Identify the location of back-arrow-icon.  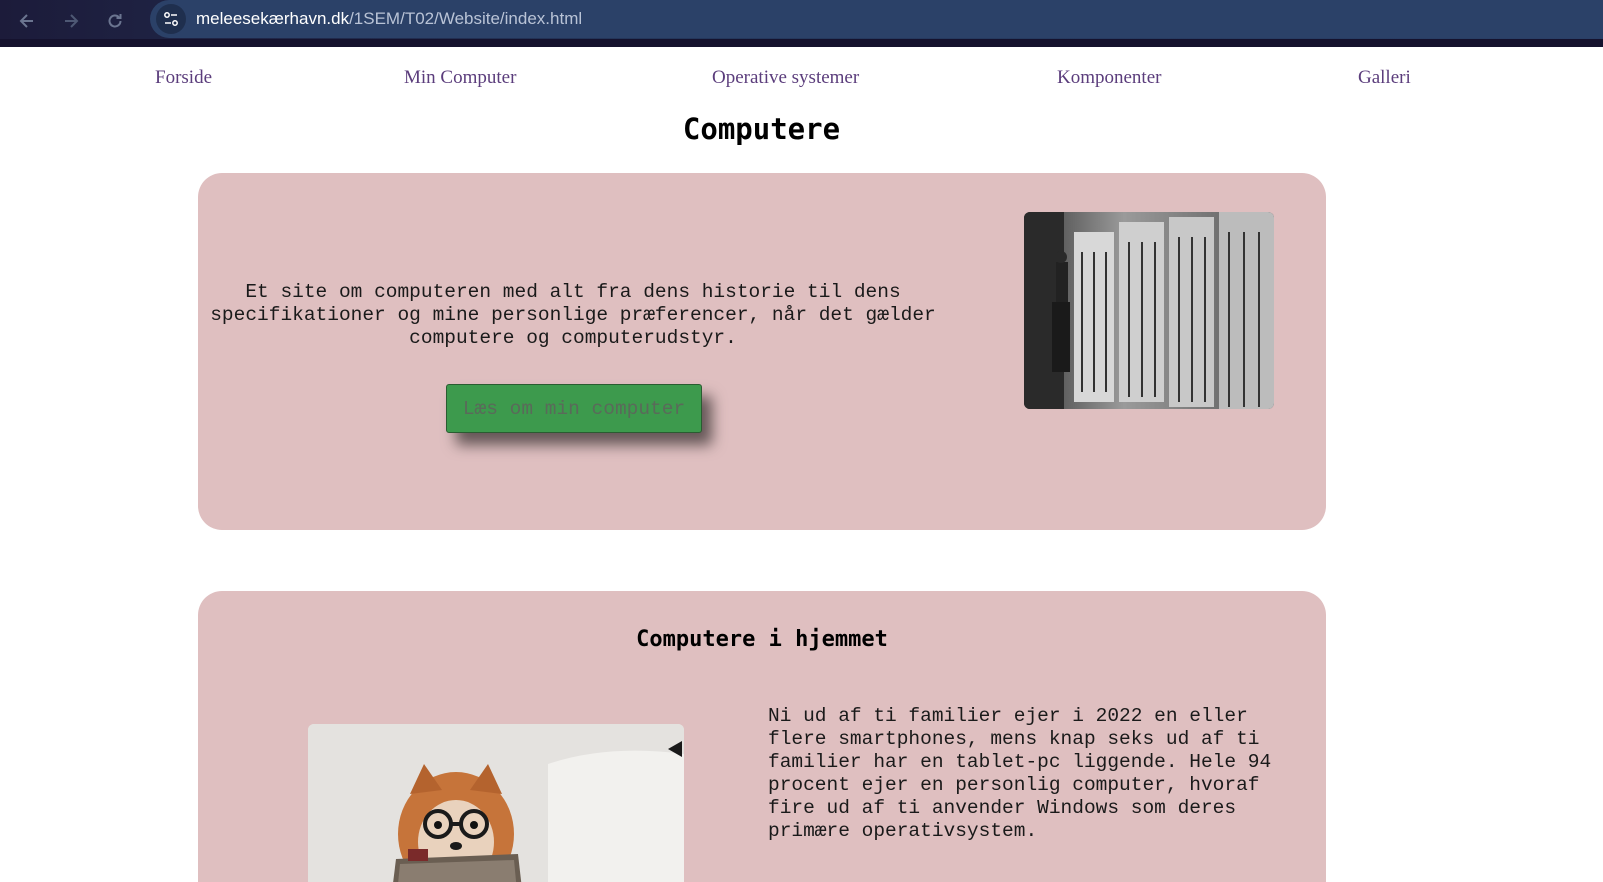
(27, 21).